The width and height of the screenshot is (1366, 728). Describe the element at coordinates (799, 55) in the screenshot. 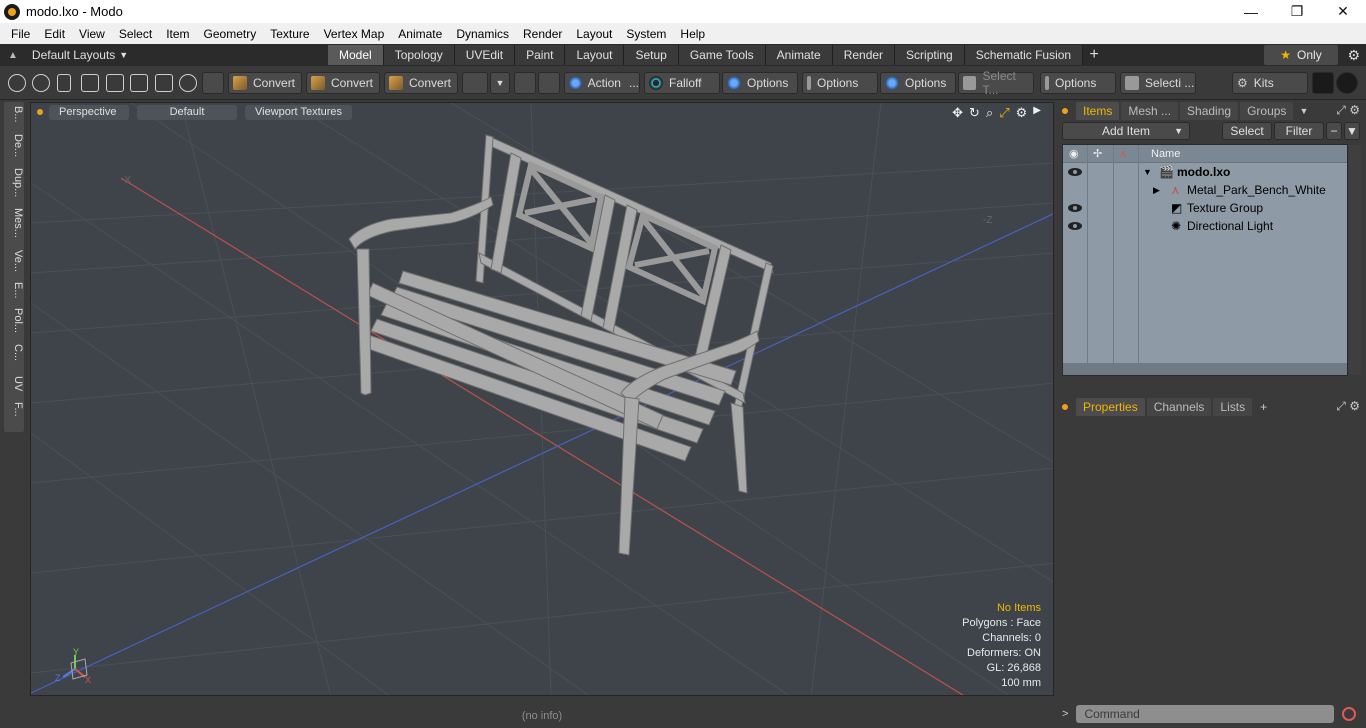

I see `tab-animate: Animate` at that location.